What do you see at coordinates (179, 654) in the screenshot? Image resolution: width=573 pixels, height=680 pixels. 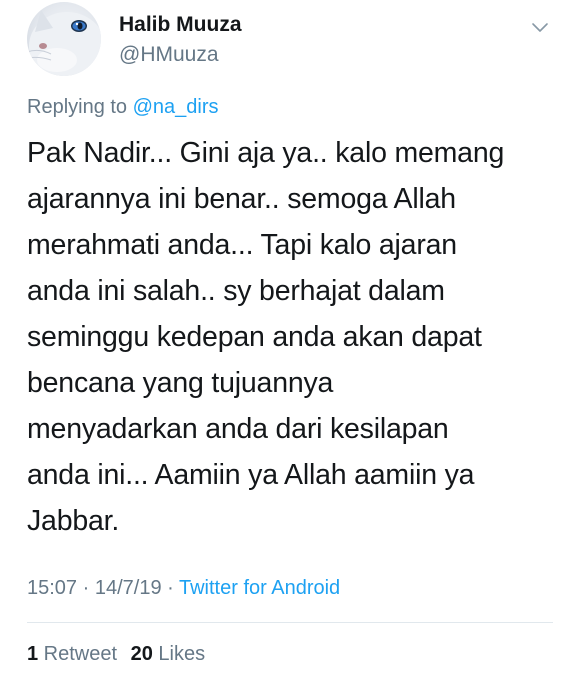 I see `like-label: Likes` at bounding box center [179, 654].